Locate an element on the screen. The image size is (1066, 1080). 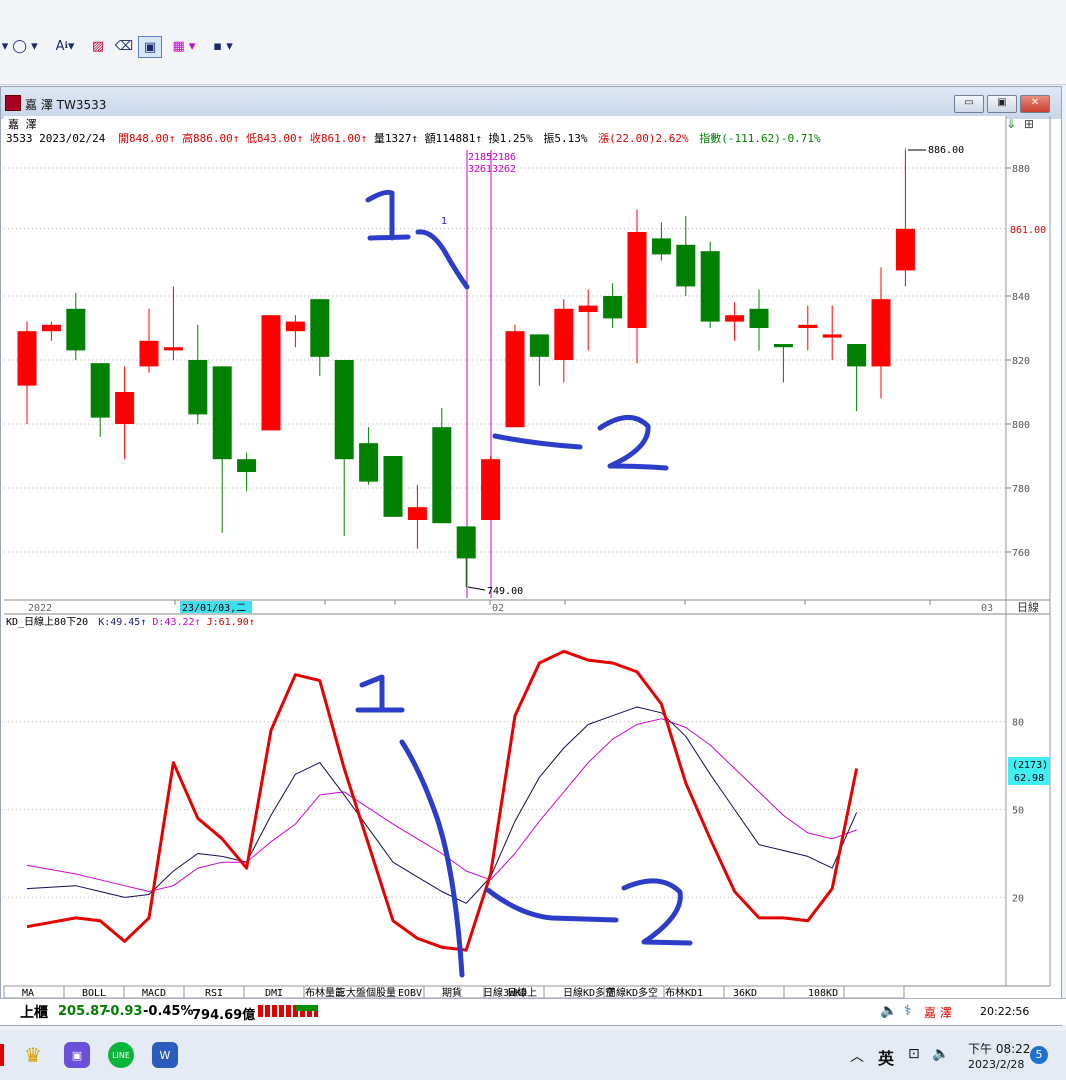
market-index-pct: -0.45% is located at coordinates (168, 1011).